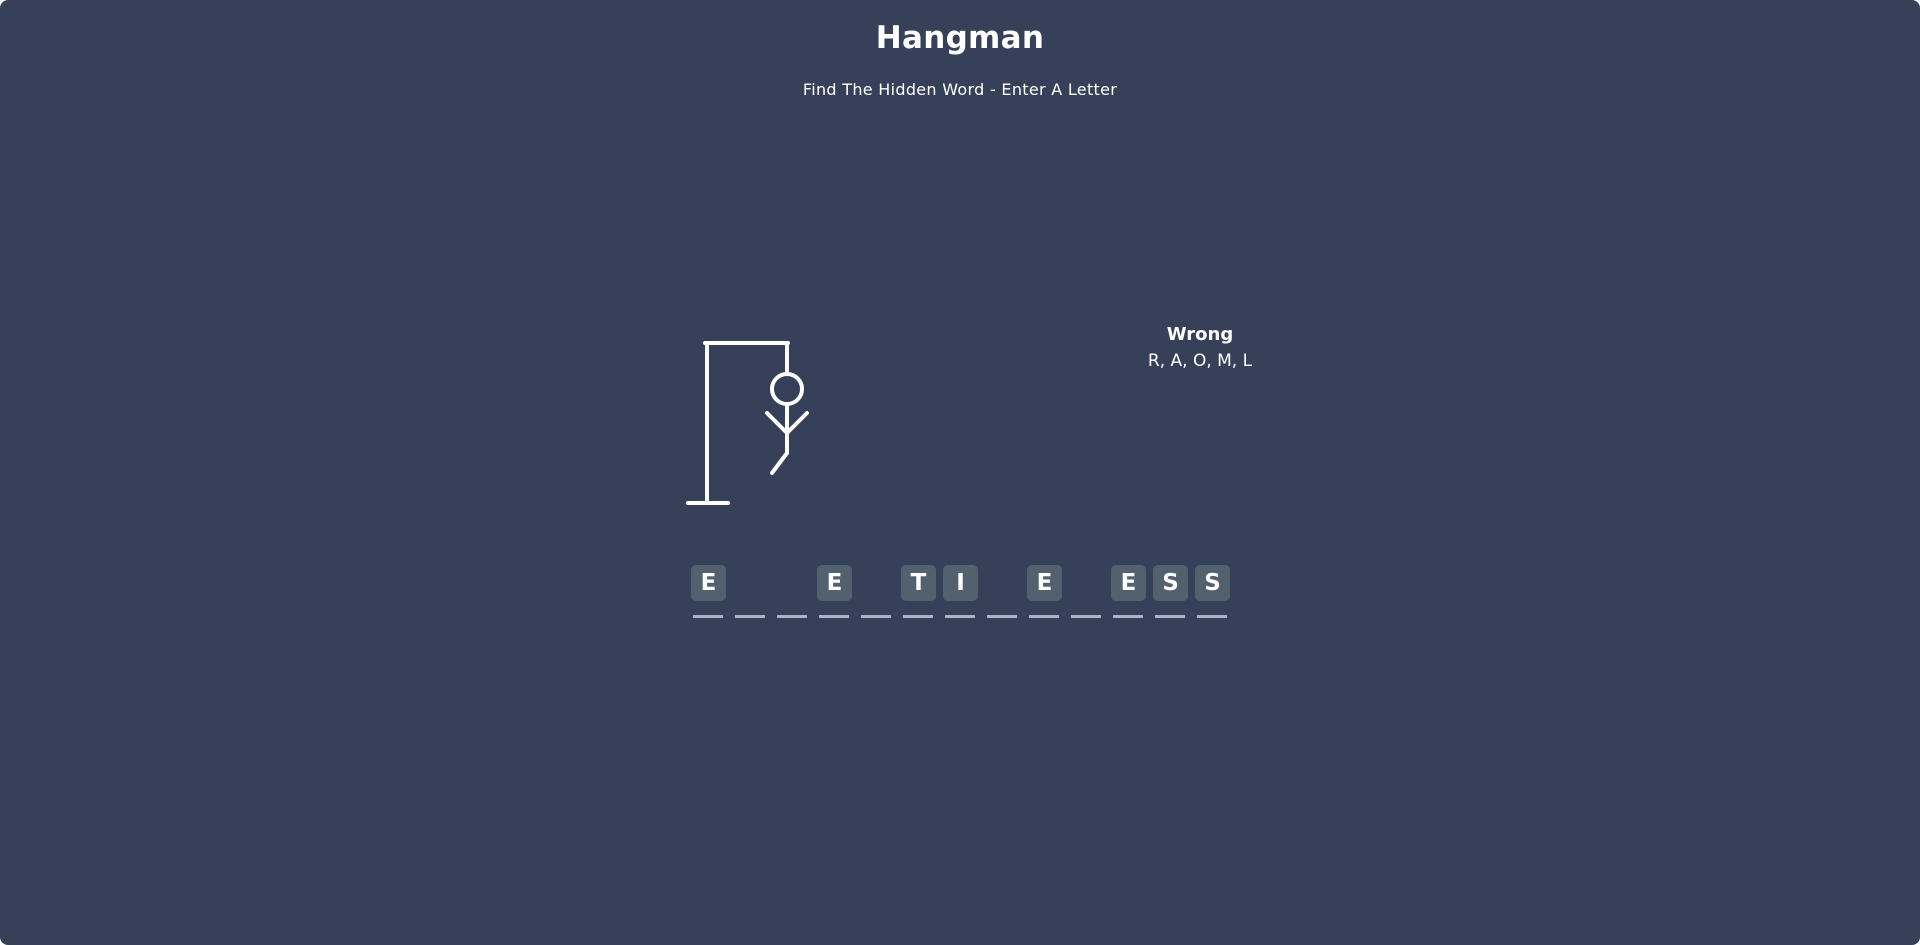 Image resolution: width=1920 pixels, height=945 pixels. I want to click on revealed-letter: I, so click(960, 583).